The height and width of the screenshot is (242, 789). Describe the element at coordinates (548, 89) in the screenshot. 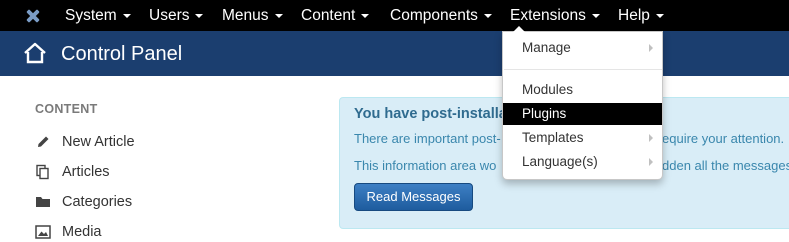

I see `menu-item-label: Modules` at that location.